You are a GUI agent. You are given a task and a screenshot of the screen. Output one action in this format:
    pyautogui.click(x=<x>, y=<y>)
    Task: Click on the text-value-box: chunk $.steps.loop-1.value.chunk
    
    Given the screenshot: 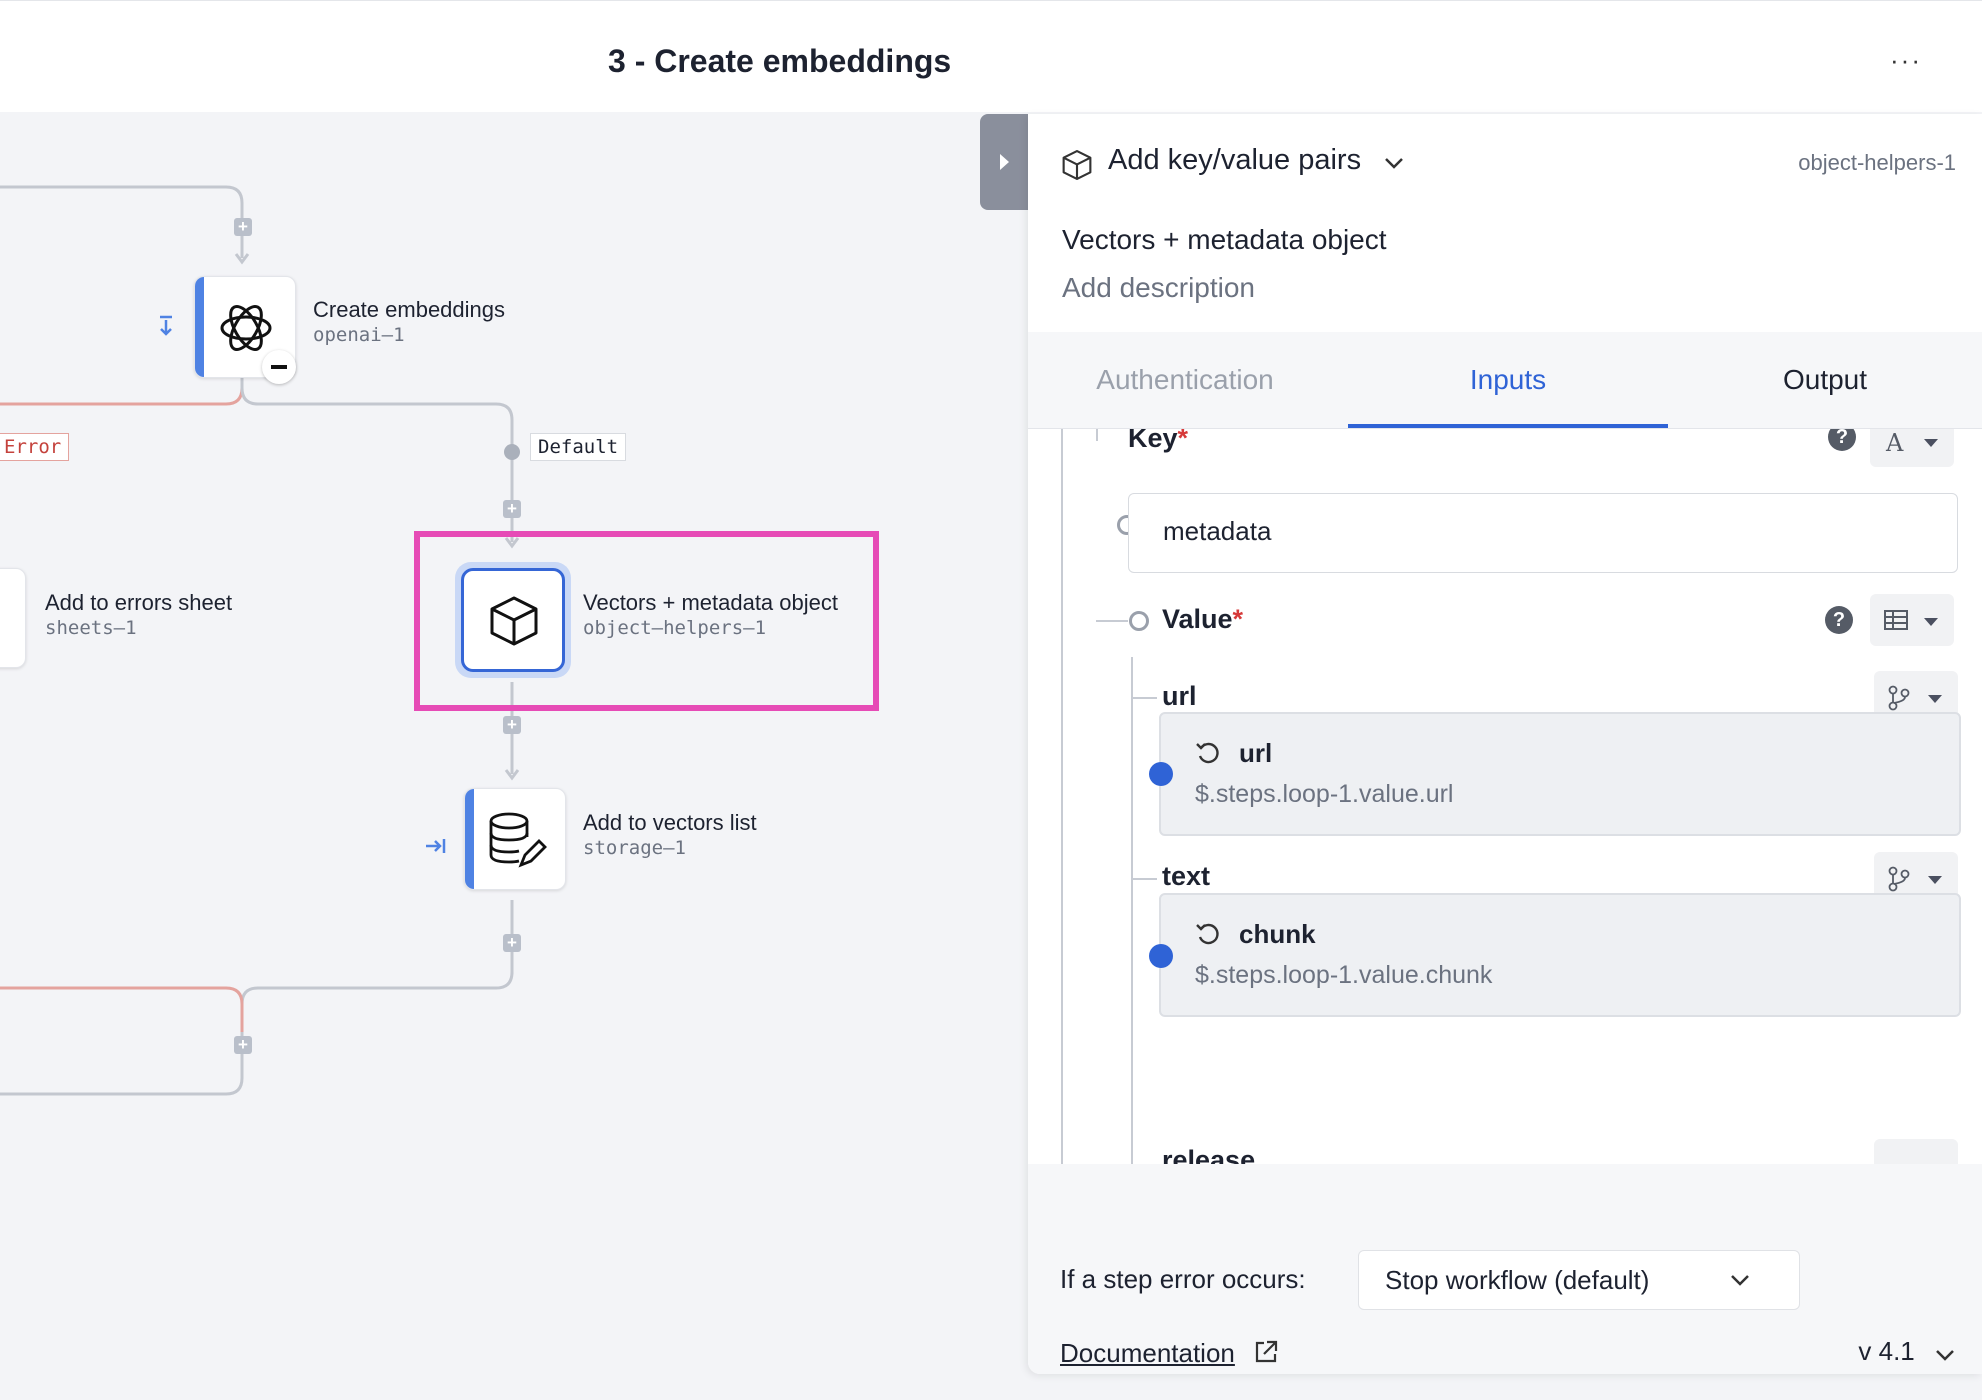 What is the action you would take?
    pyautogui.click(x=1560, y=955)
    